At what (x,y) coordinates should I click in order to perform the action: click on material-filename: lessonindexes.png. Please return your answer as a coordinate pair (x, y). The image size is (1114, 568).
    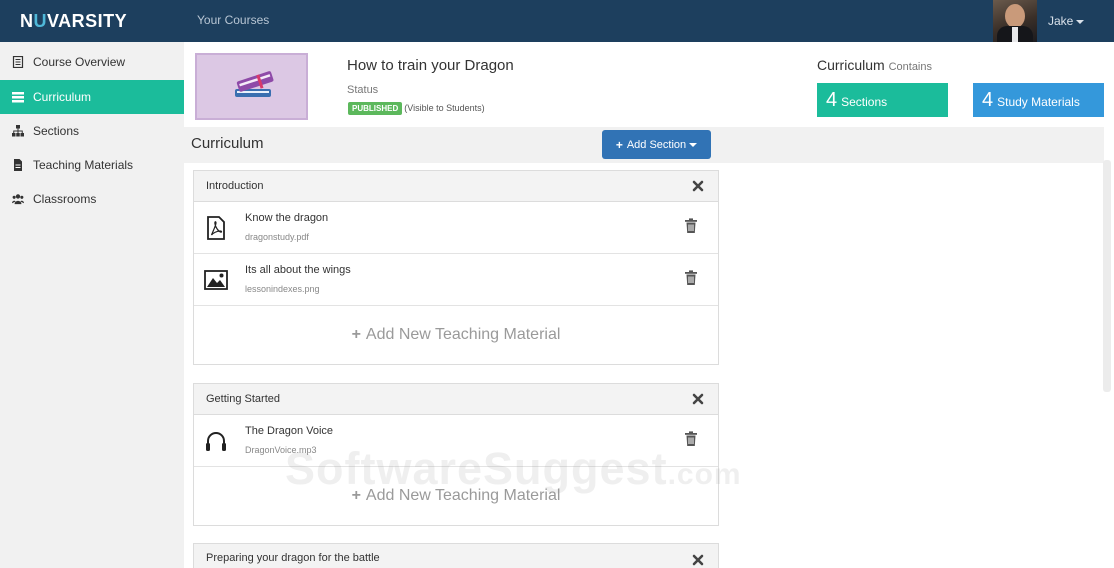
    Looking at the image, I should click on (282, 289).